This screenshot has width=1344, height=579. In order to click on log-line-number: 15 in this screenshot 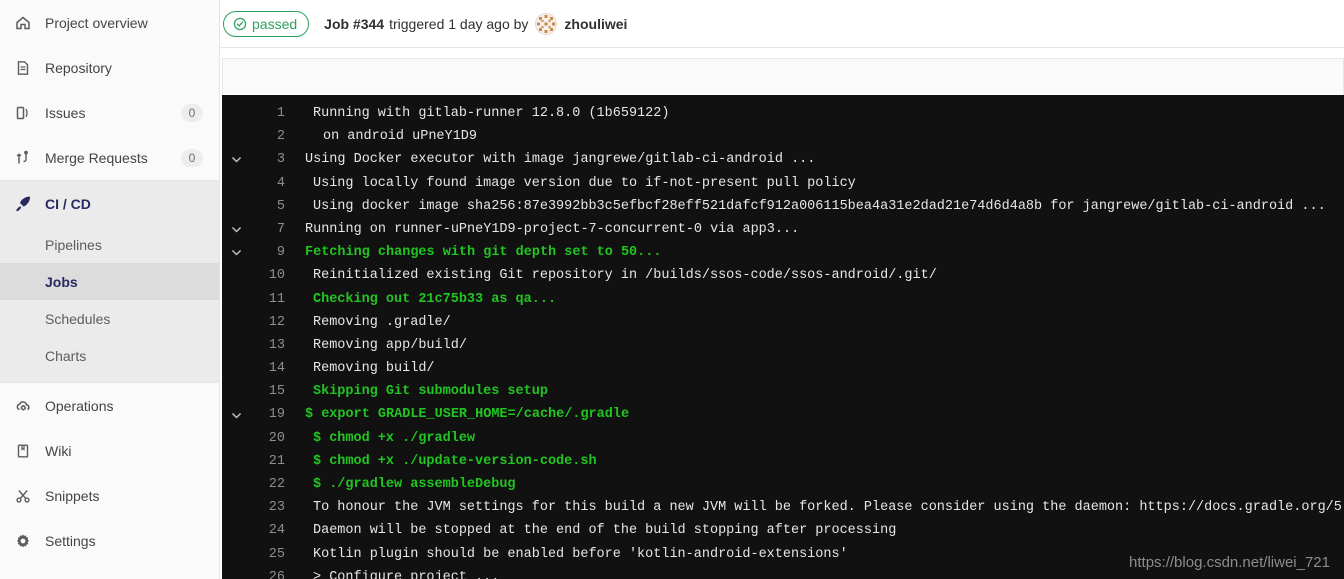, I will do `click(272, 391)`.